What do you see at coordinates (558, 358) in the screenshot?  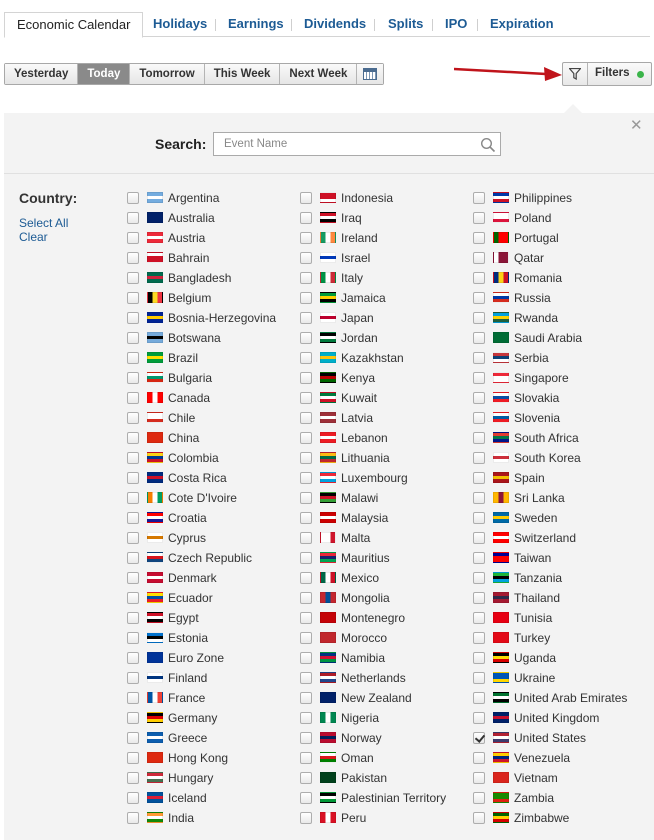 I see `country-row-serbia: Serbia` at bounding box center [558, 358].